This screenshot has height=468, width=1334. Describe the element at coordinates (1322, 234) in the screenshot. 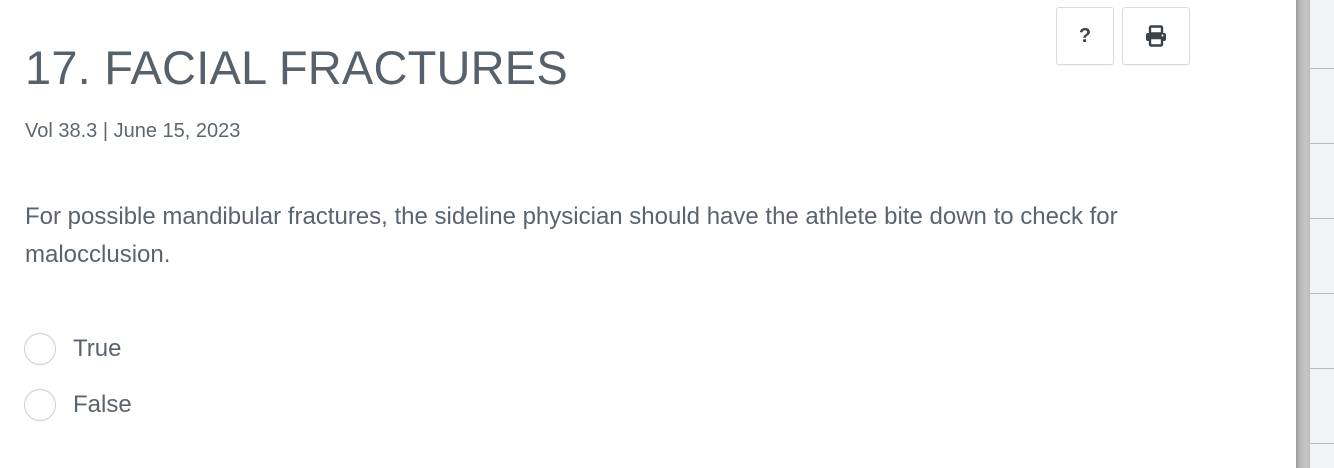

I see `adjacent-panel` at that location.